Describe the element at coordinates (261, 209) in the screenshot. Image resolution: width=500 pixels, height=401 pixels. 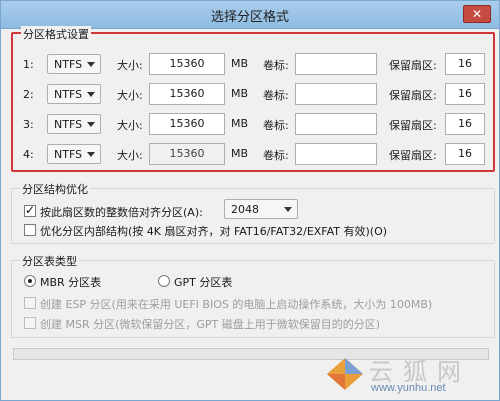
I see `align-select: 2048` at that location.